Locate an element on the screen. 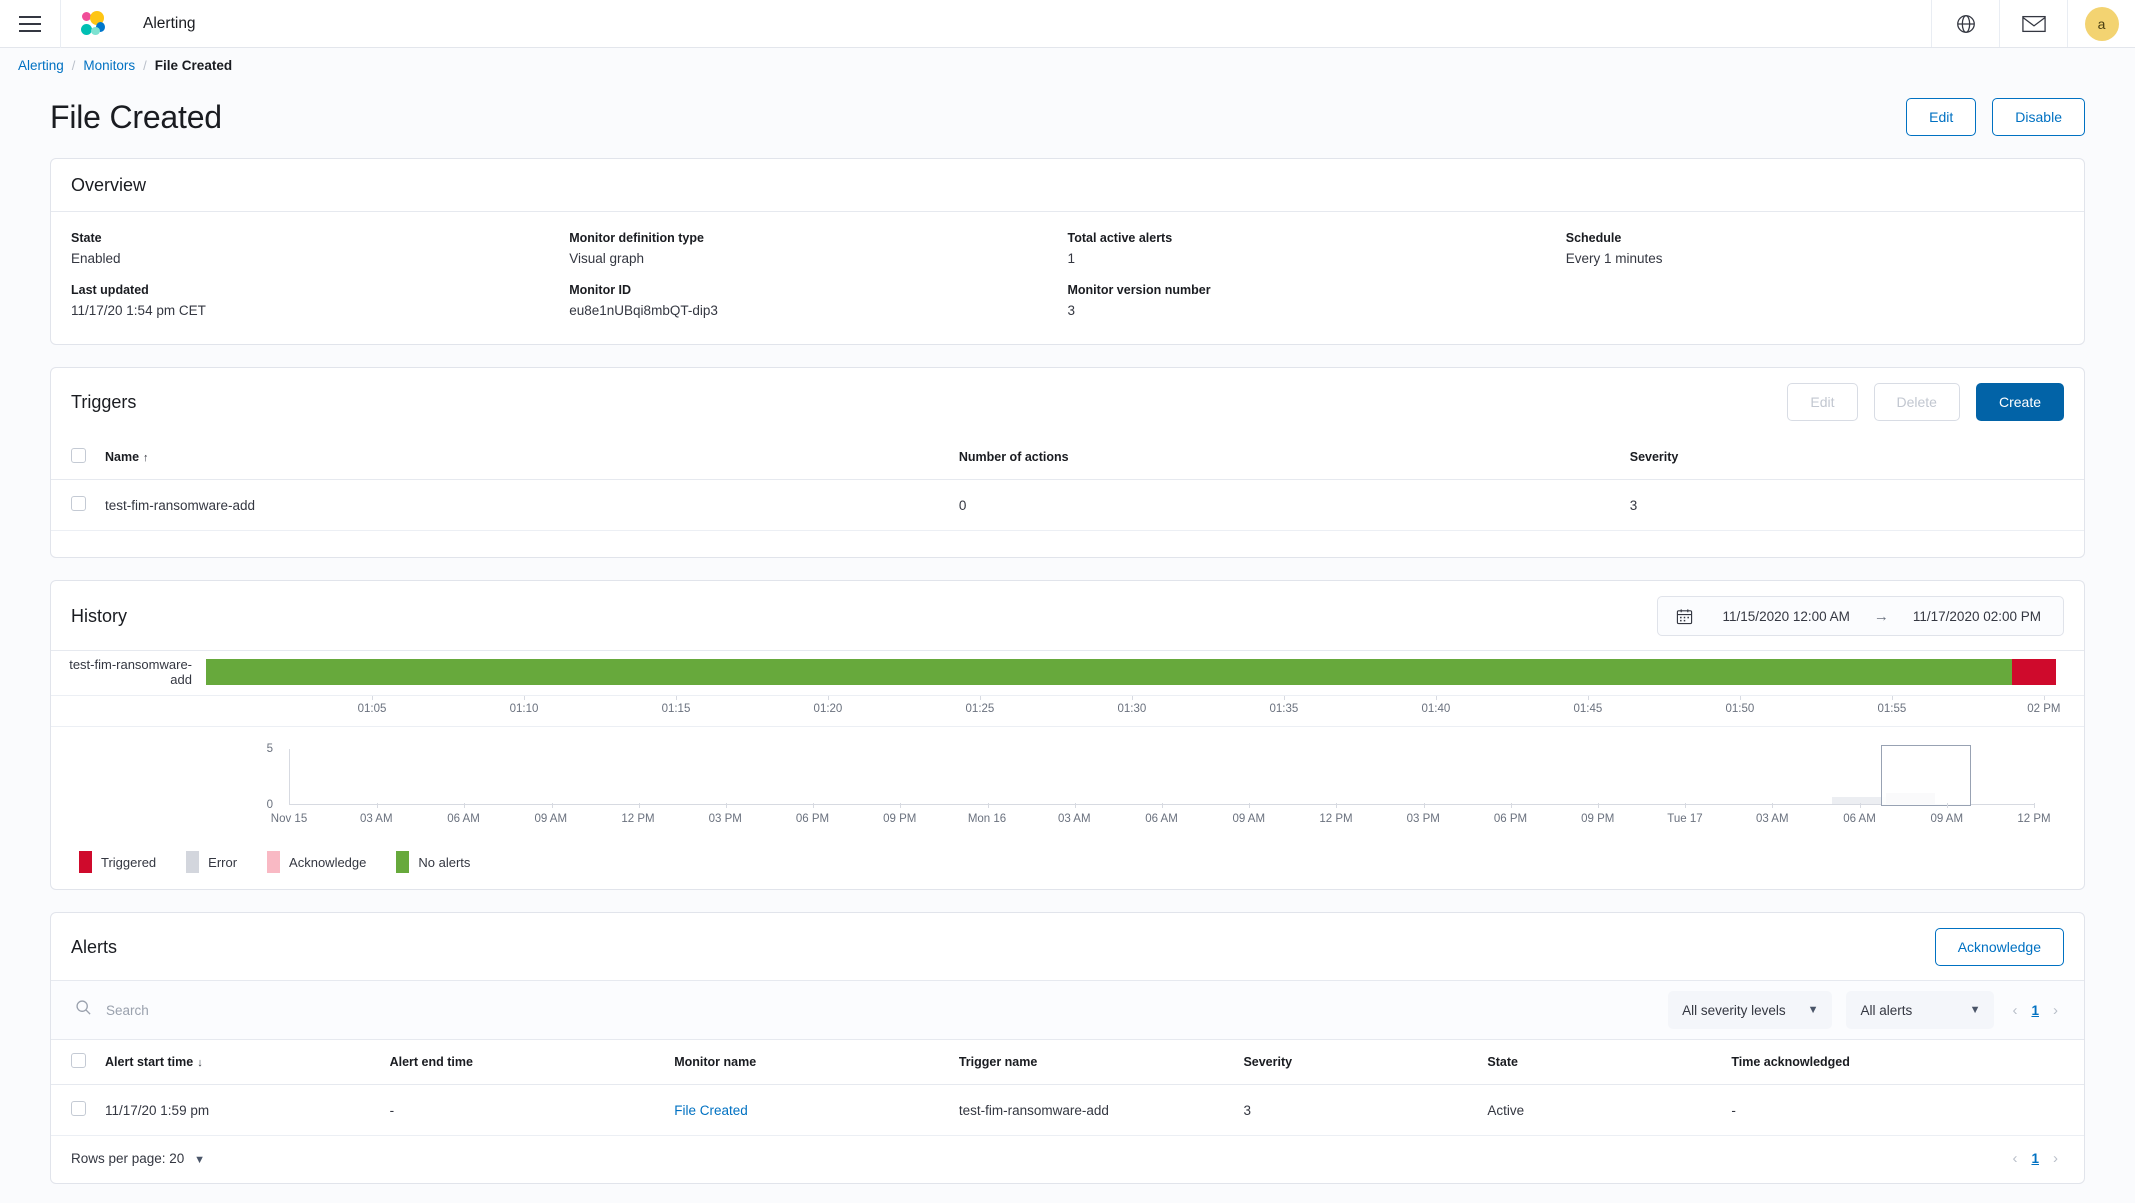 The image size is (2135, 1203). column-label: Alert start time is located at coordinates (149, 1062).